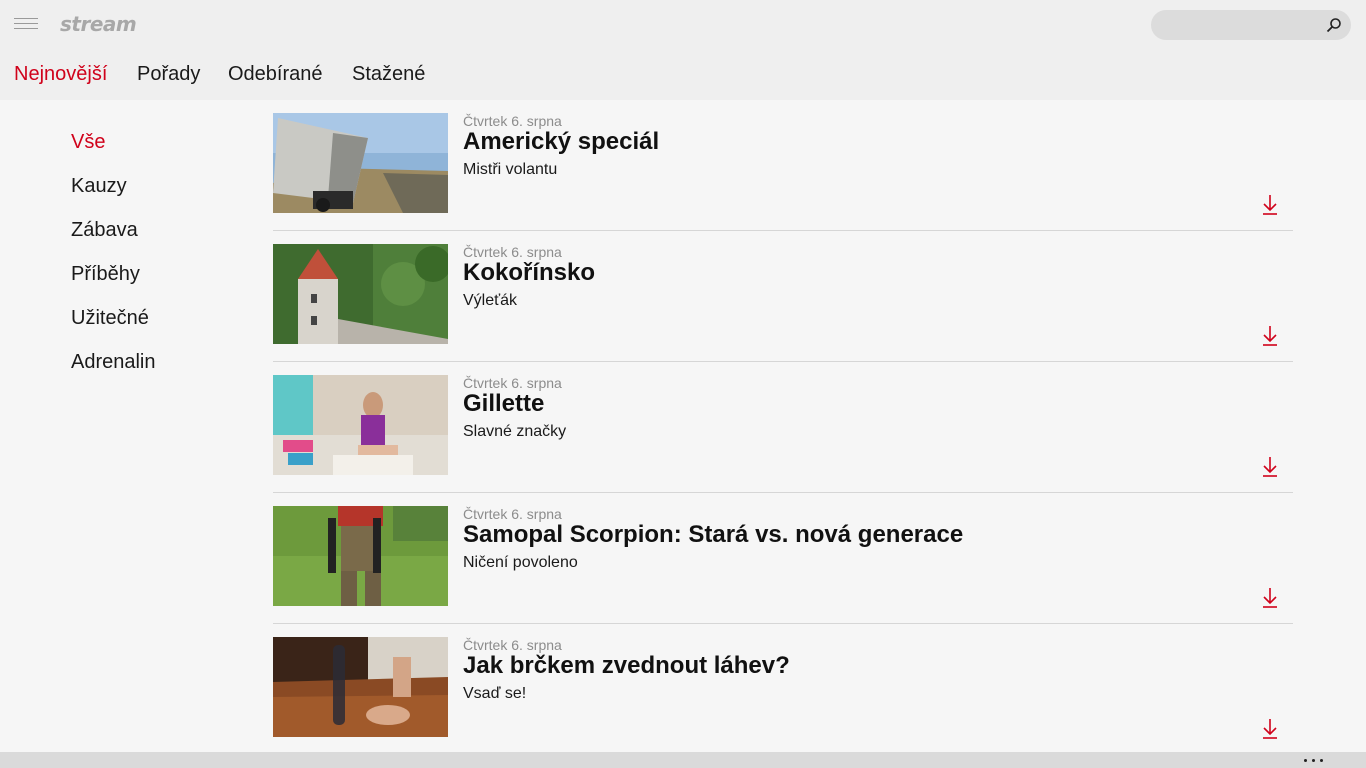  Describe the element at coordinates (515, 431) in the screenshot. I see `video-show: Slavné značky` at that location.